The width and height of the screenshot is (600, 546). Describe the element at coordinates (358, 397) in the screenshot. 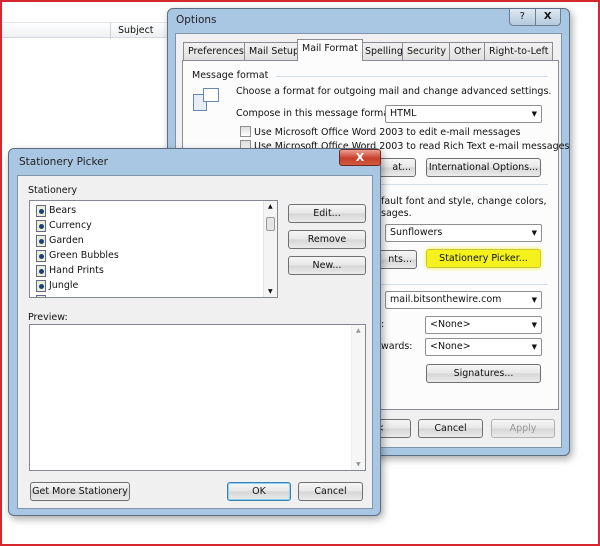

I see `preview-scrollbar: ▲ ▼` at that location.